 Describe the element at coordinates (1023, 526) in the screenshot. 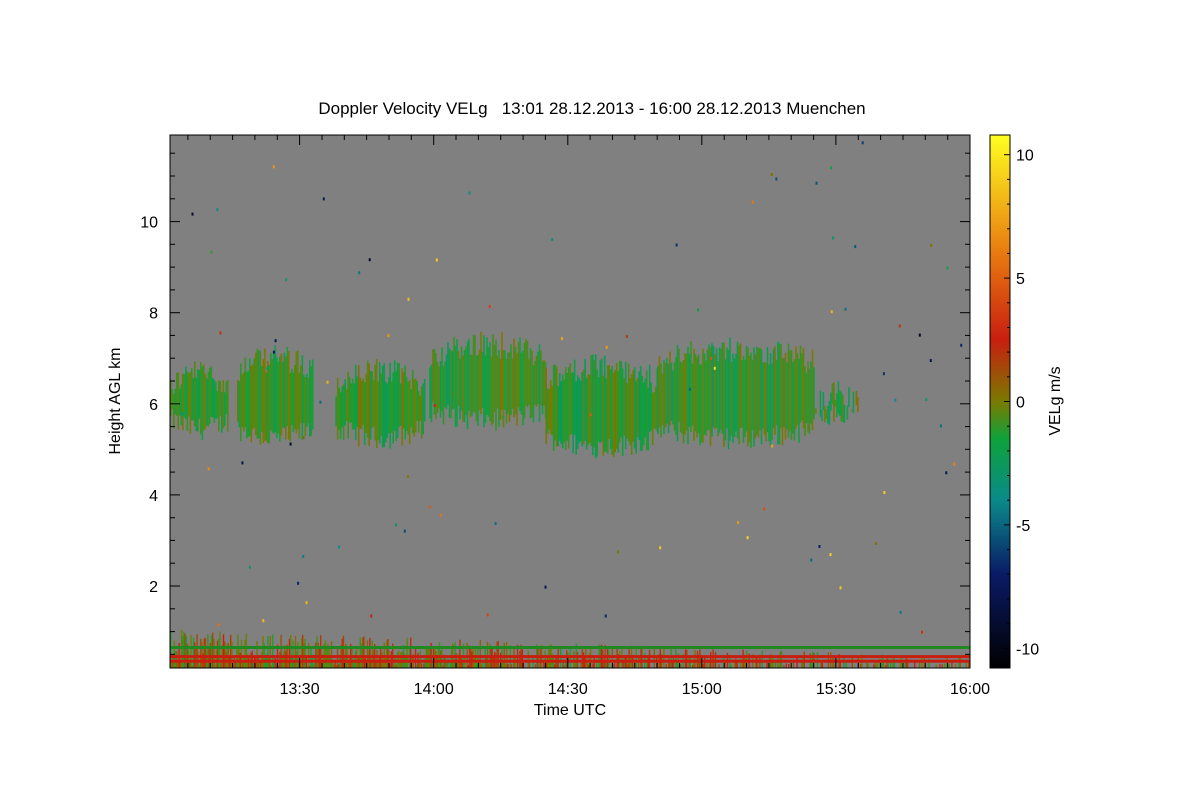

I see `colorbar-tick-label: -5` at that location.